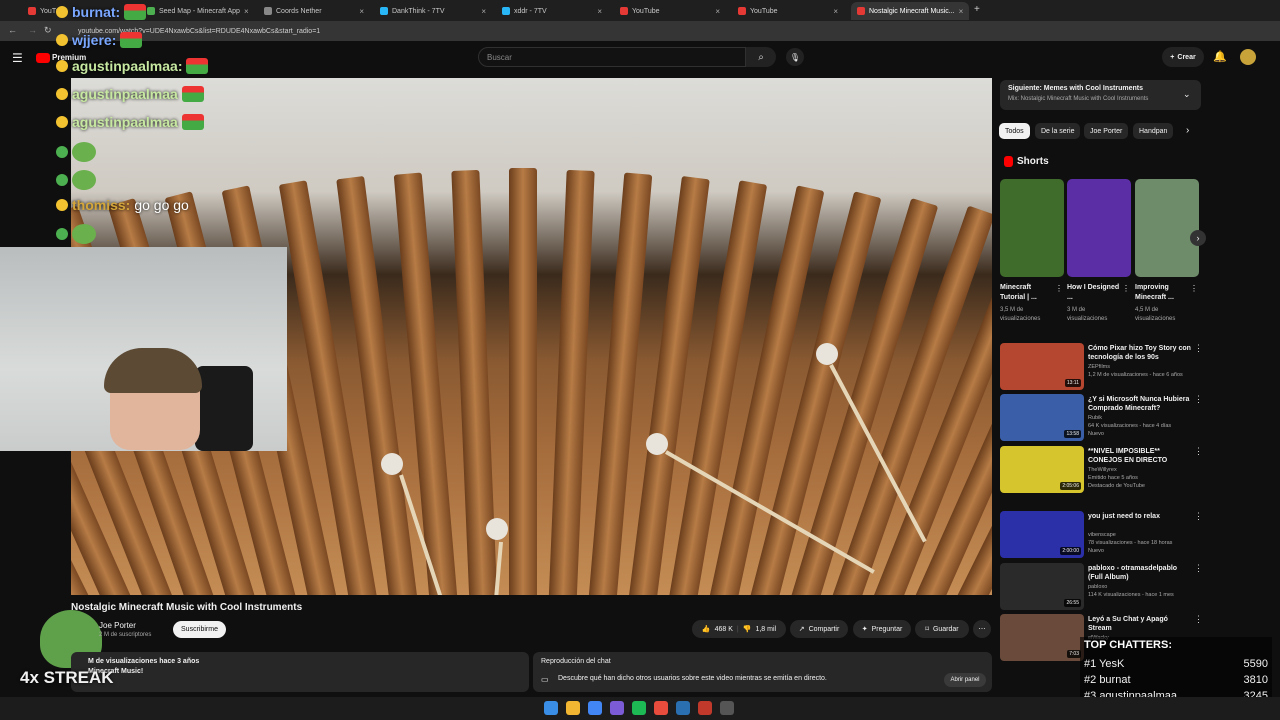  I want to click on browser-tab: xddr - 7TV ×, so click(552, 11).